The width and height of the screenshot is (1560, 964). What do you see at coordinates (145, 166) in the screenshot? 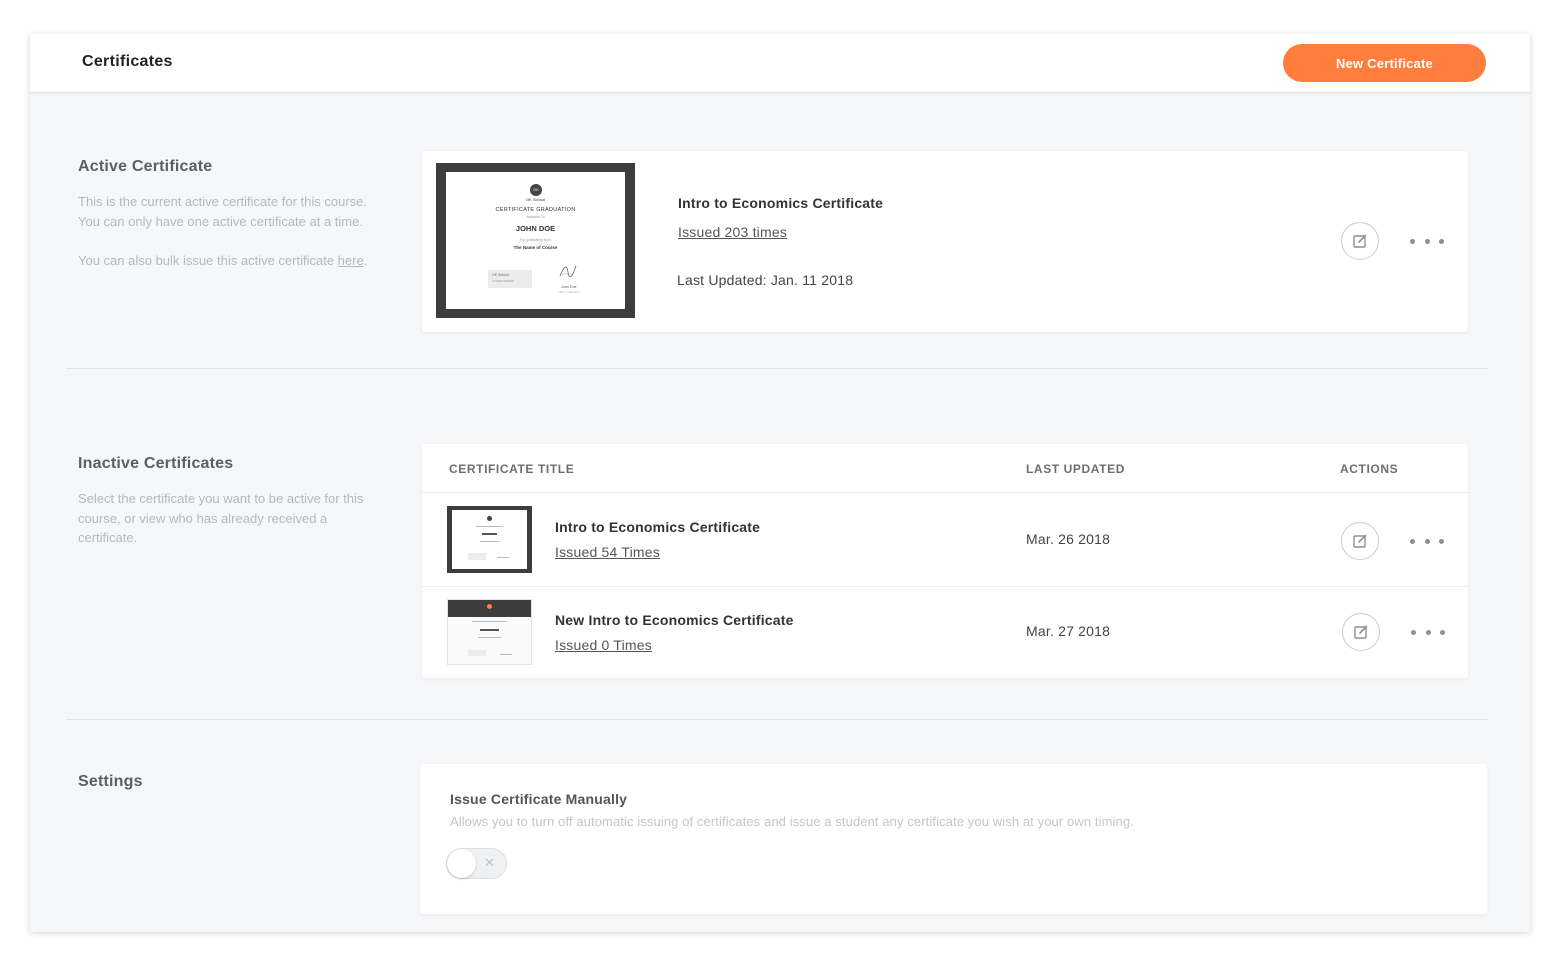
I see `active-certificate-heading: Active Certificate` at bounding box center [145, 166].